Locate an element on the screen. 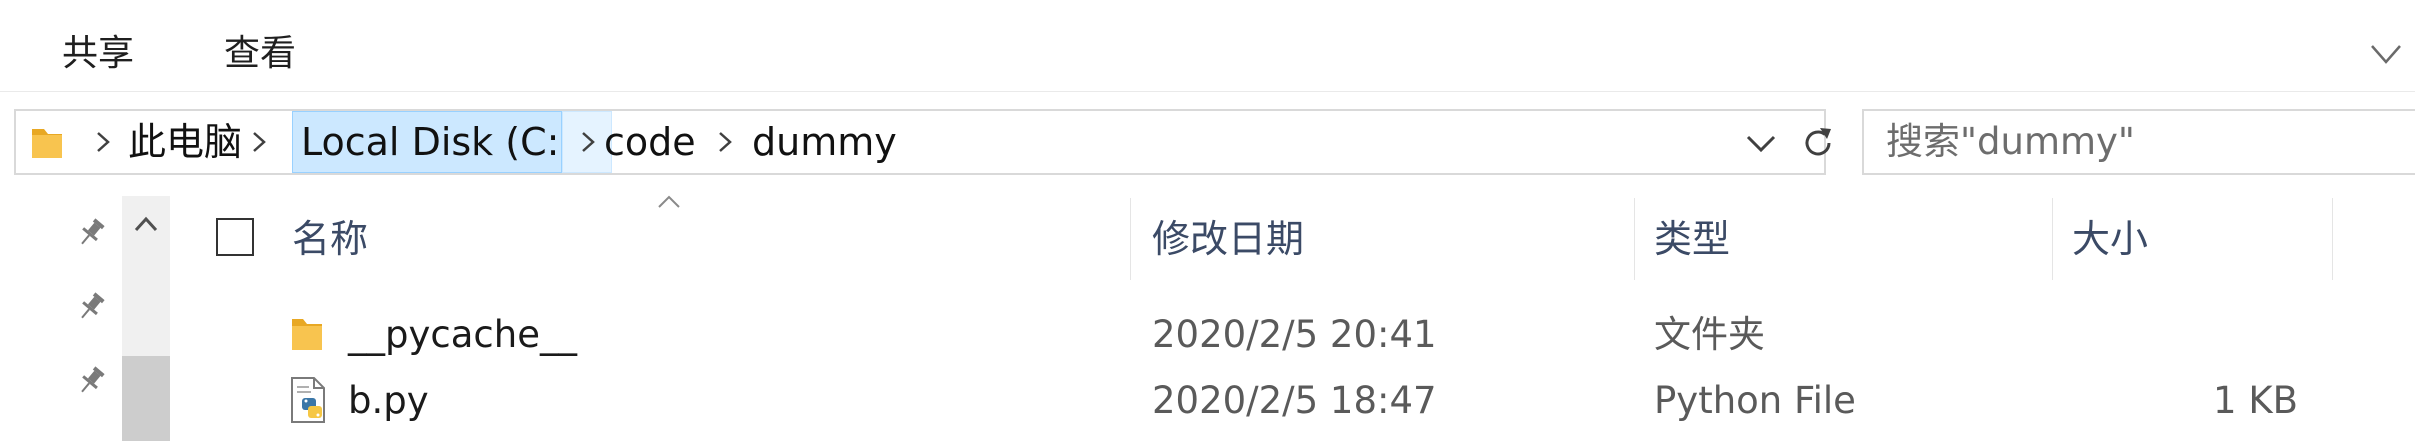 Image resolution: width=2415 pixels, height=441 pixels. address-bar: 此电脑 Local Disk (C:) code dummy is located at coordinates (920, 142).